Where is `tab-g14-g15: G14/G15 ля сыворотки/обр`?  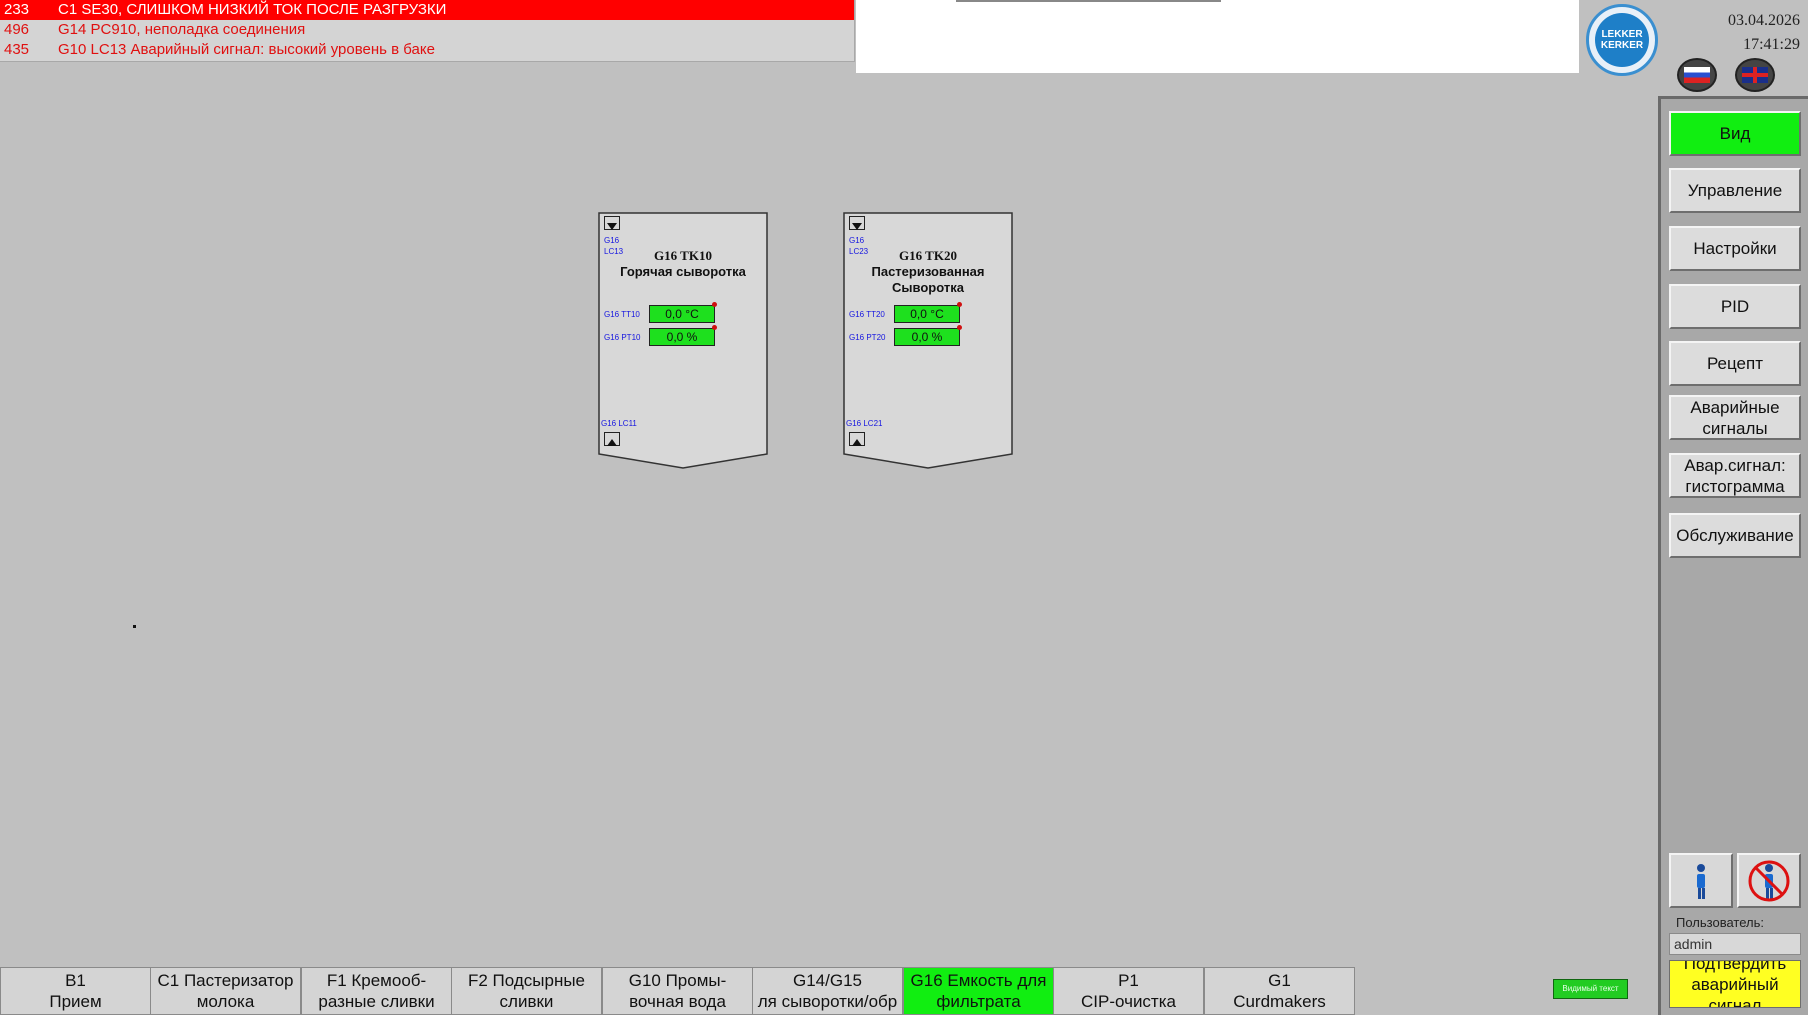
tab-g14-g15: G14/G15 ля сыворотки/обр is located at coordinates (827, 991).